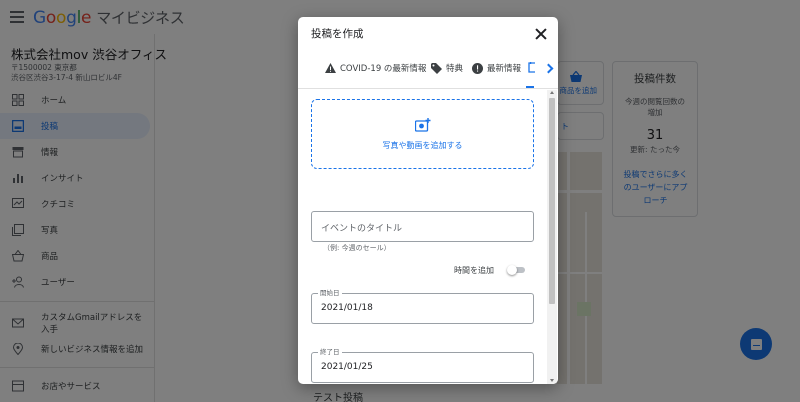 The height and width of the screenshot is (402, 800). Describe the element at coordinates (512, 270) in the screenshot. I see `toggle-thumb` at that location.